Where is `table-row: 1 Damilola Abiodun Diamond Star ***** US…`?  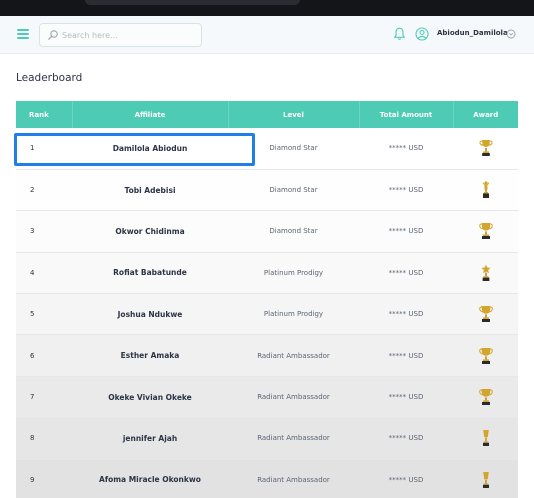
table-row: 1 Damilola Abiodun Diamond Star ***** US… is located at coordinates (267, 149).